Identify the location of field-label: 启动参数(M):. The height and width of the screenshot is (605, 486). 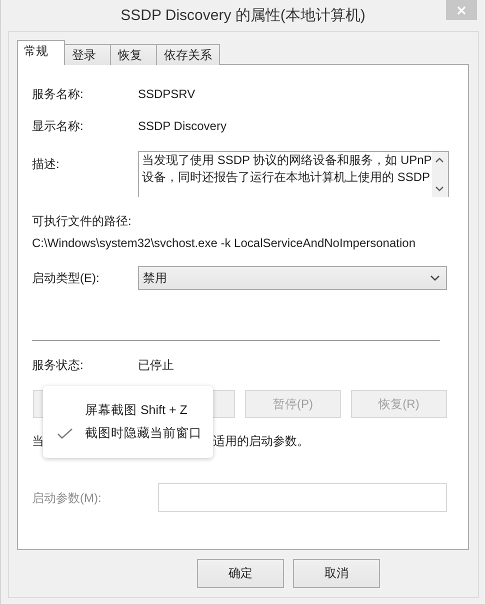
(67, 498).